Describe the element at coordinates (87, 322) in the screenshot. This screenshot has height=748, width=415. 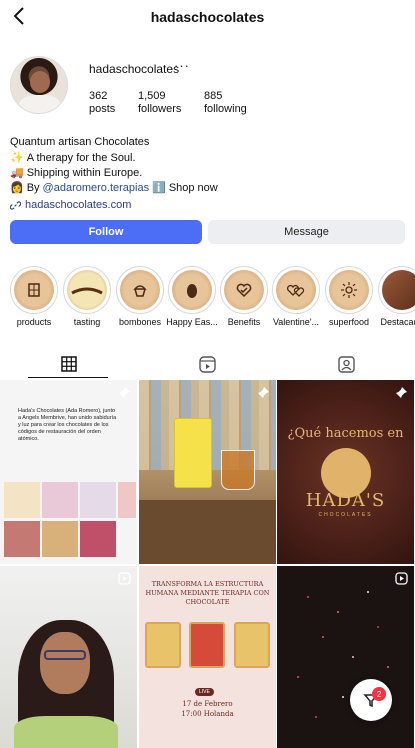
I see `highlight-label: tasting` at that location.